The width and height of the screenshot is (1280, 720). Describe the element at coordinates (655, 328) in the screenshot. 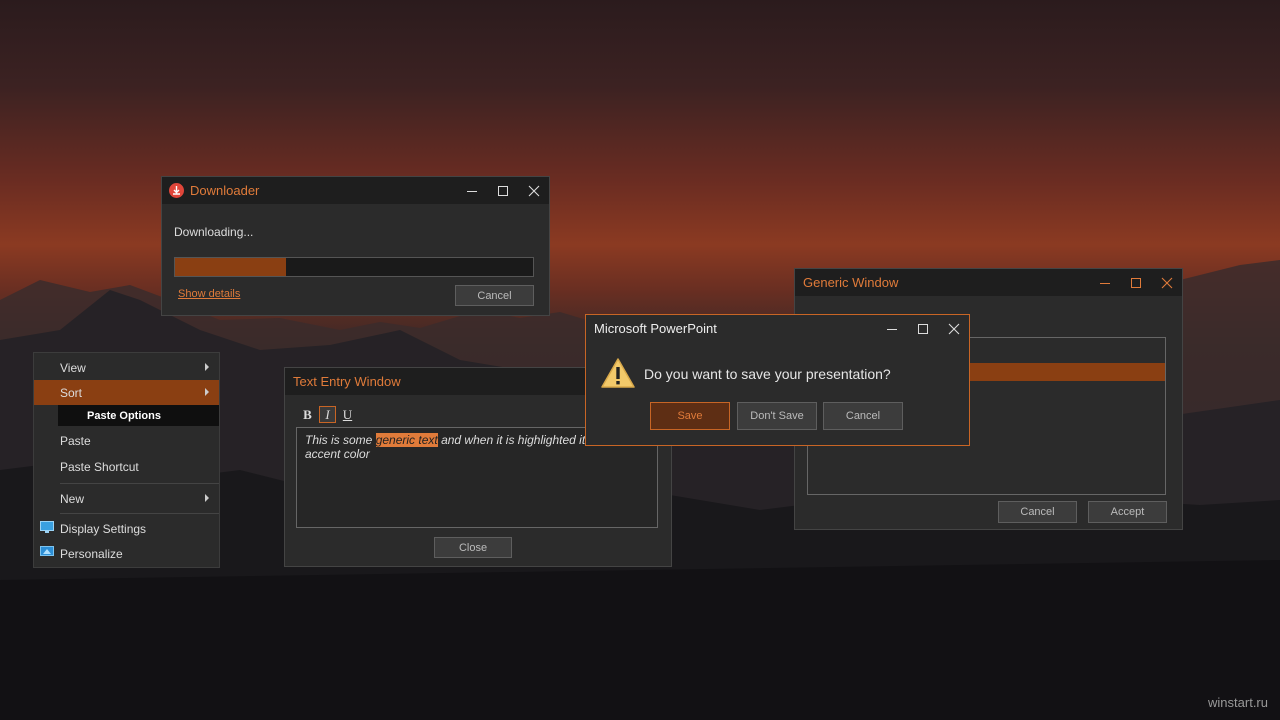

I see `powerpoint-title: Microsoft PowerPoint` at that location.